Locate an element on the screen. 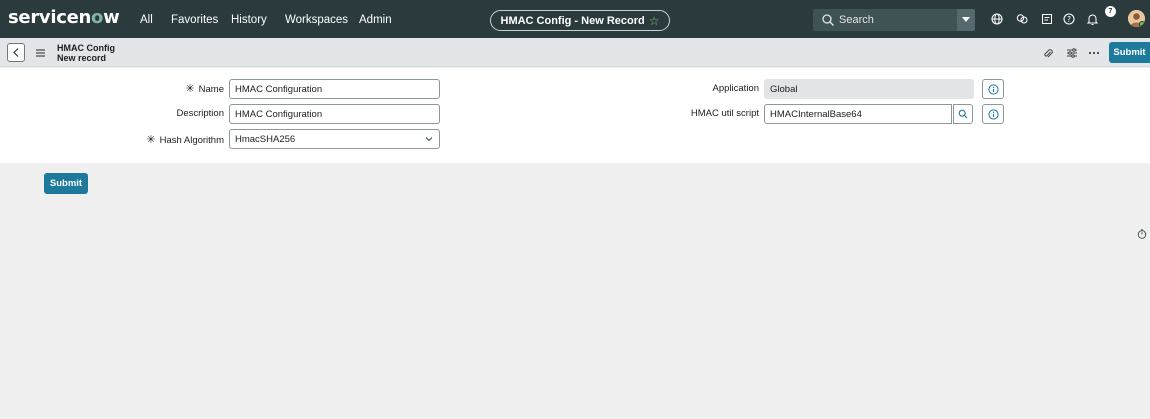  servicenow-logo: servicenow is located at coordinates (64, 18).